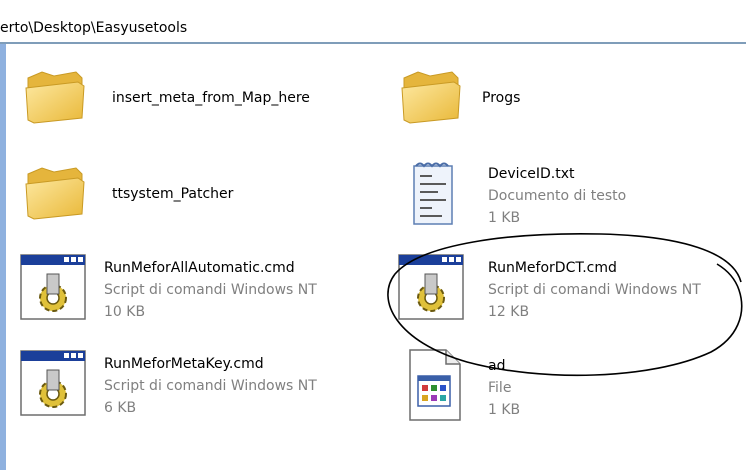 This screenshot has width=746, height=470. I want to click on item-name: insert_meta_from_Map_here, so click(211, 98).